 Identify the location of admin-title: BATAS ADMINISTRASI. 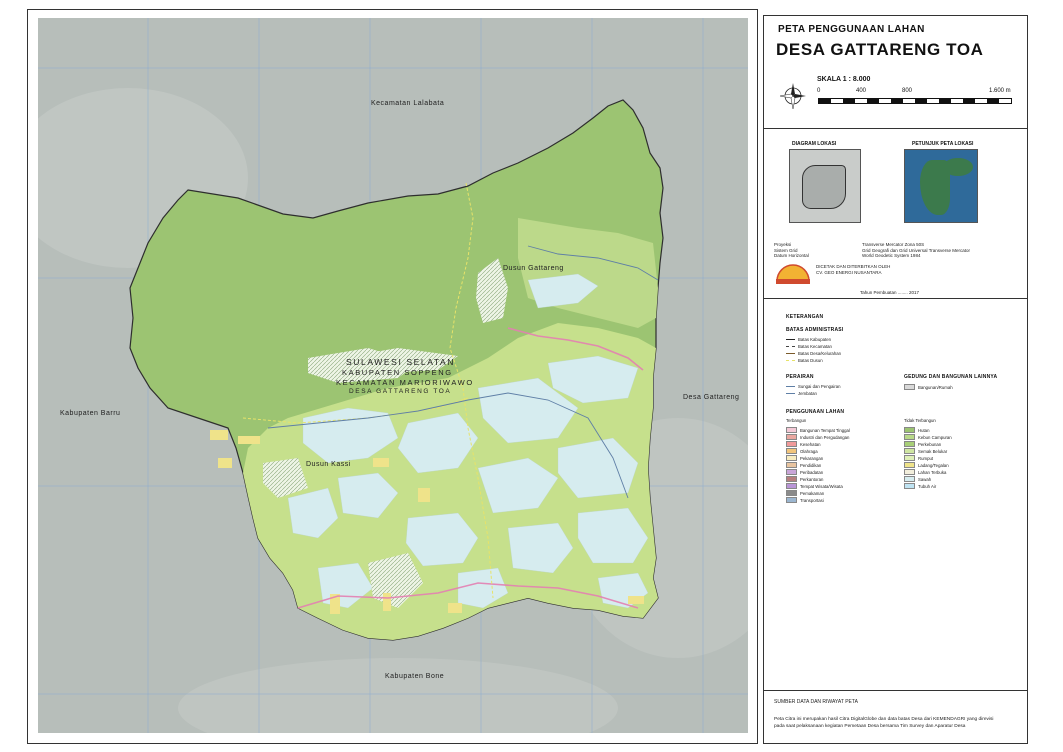
(815, 330).